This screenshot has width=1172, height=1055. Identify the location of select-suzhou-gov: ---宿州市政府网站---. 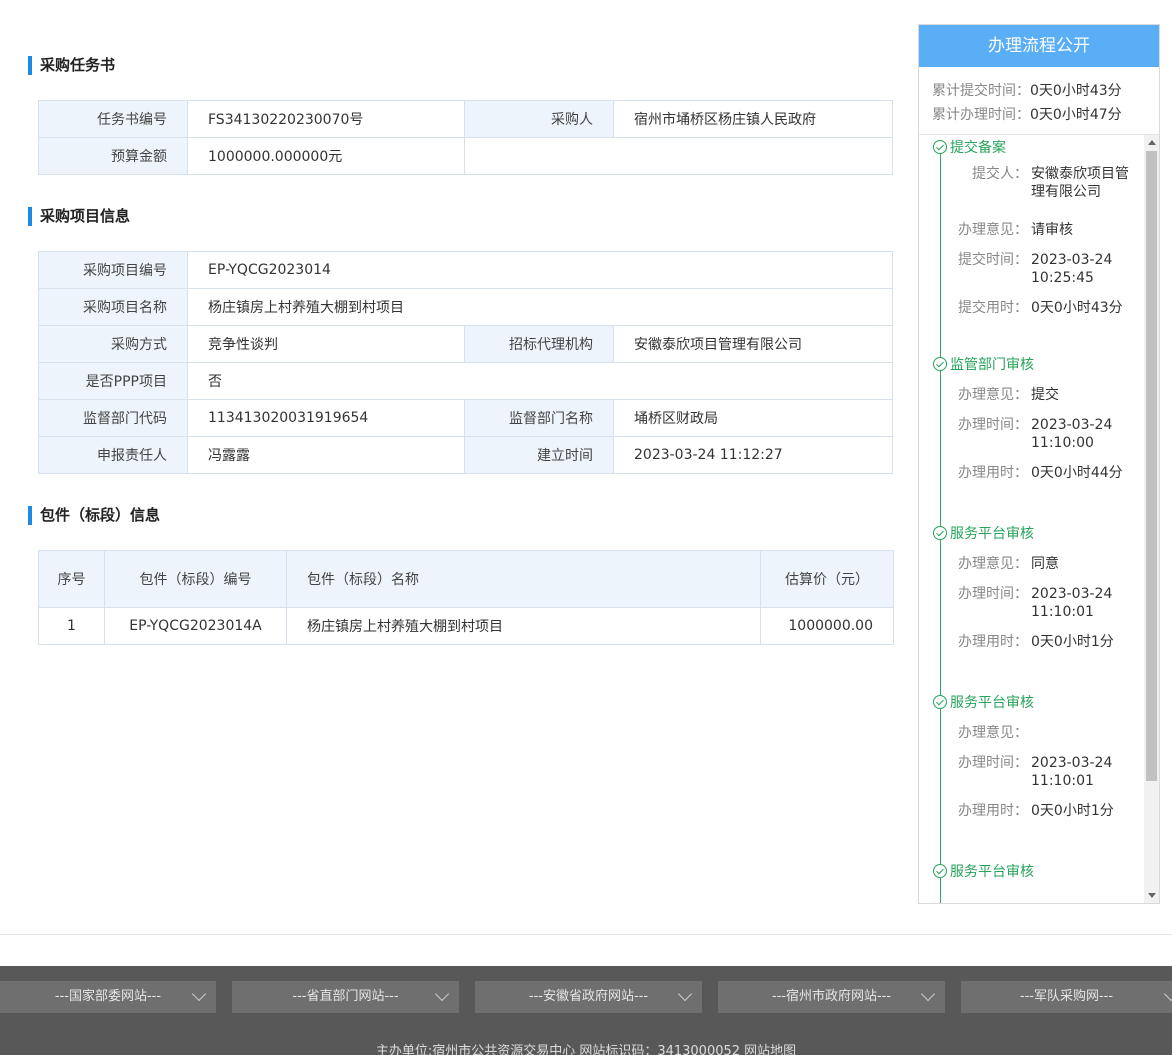
(831, 997).